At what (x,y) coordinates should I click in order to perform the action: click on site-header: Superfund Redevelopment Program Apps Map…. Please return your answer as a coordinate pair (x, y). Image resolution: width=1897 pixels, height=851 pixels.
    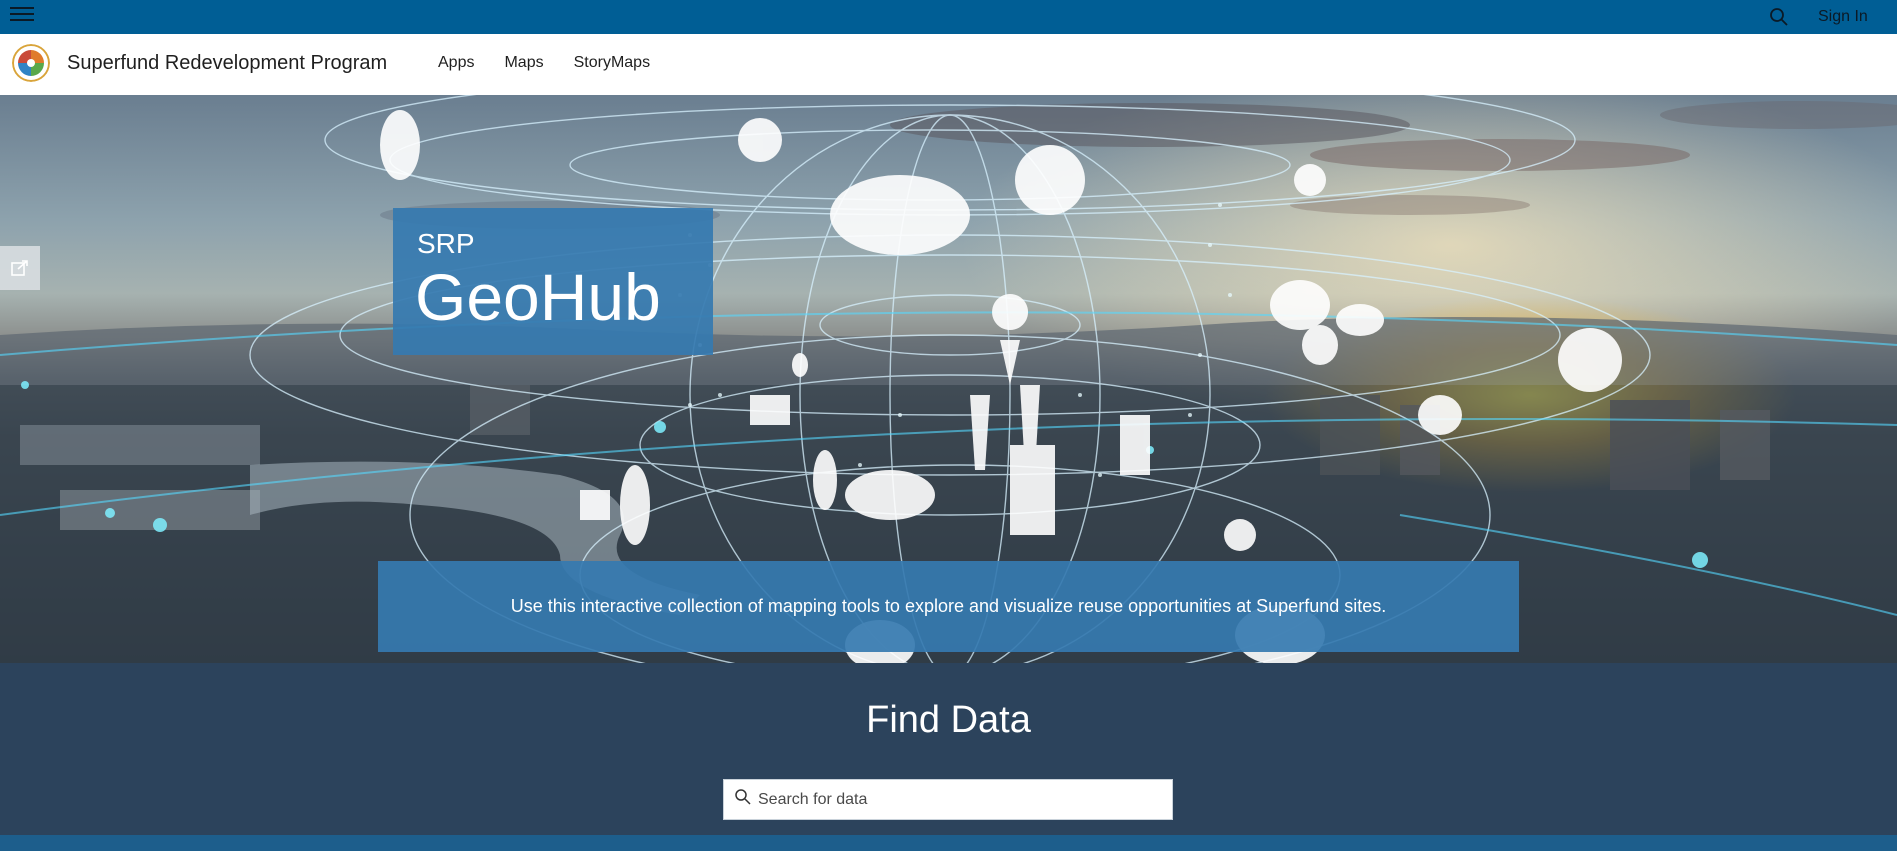
    Looking at the image, I should click on (948, 64).